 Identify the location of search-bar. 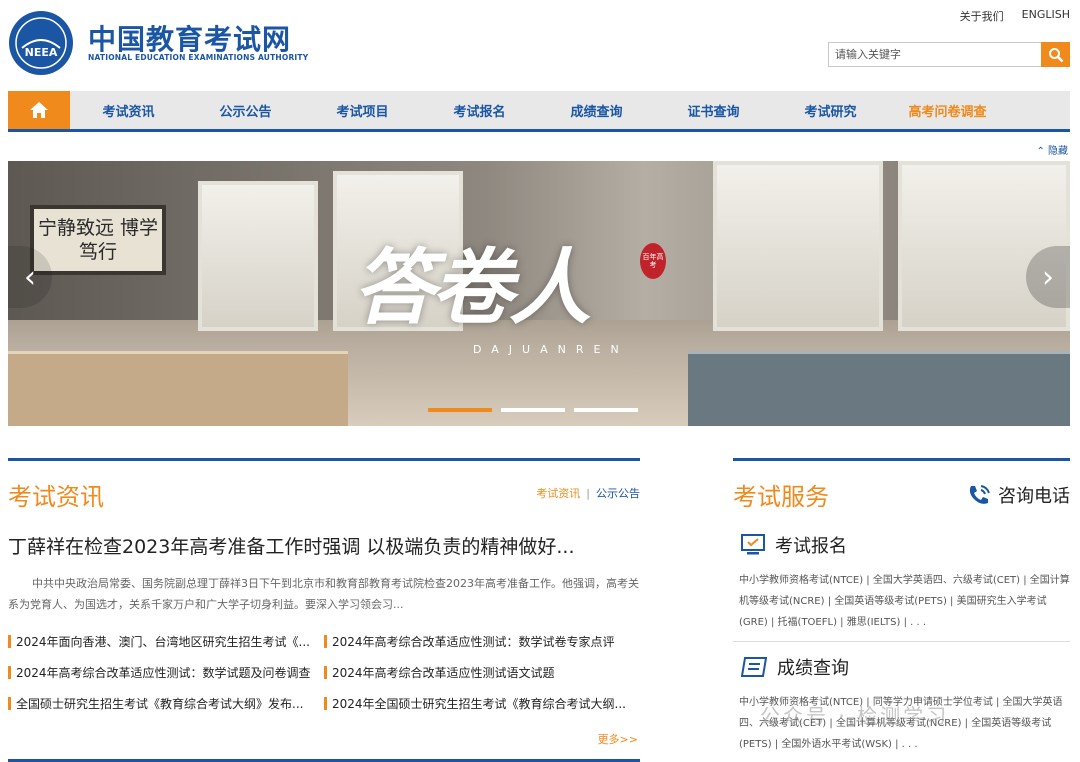
(949, 54).